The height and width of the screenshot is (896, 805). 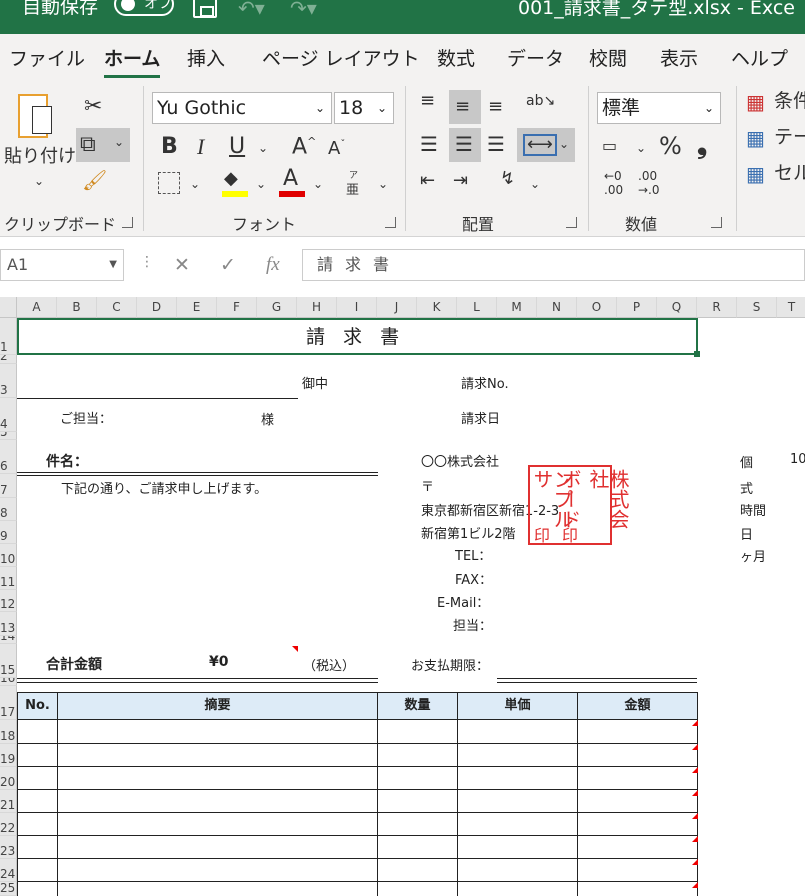 What do you see at coordinates (195, 184) in the screenshot?
I see `borders-dropdown-icon: ⌄` at bounding box center [195, 184].